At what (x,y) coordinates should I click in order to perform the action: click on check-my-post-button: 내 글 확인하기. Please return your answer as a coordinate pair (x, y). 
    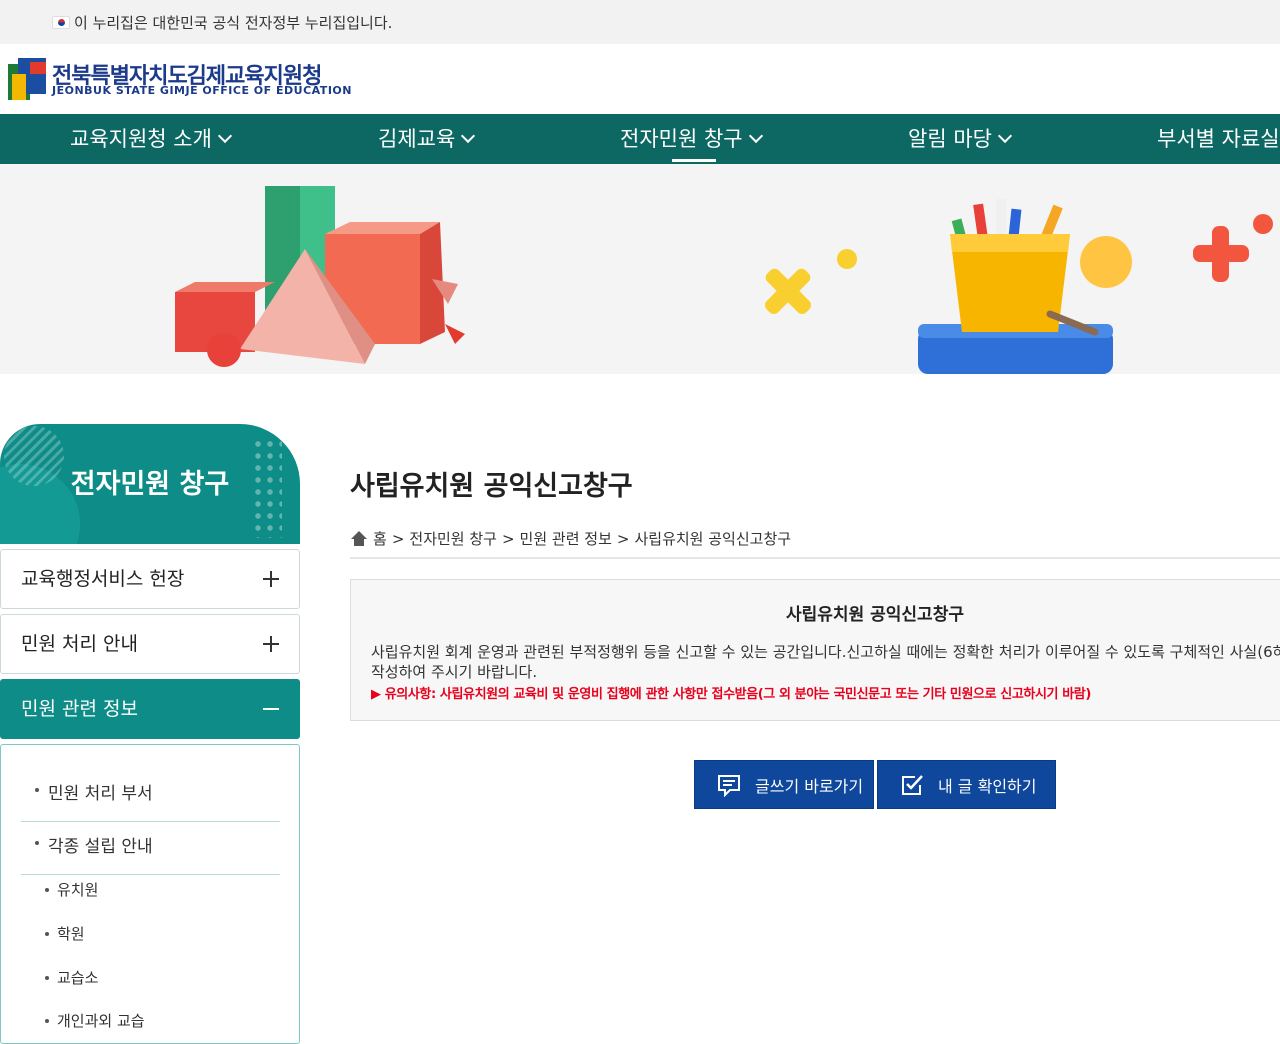
    Looking at the image, I should click on (966, 784).